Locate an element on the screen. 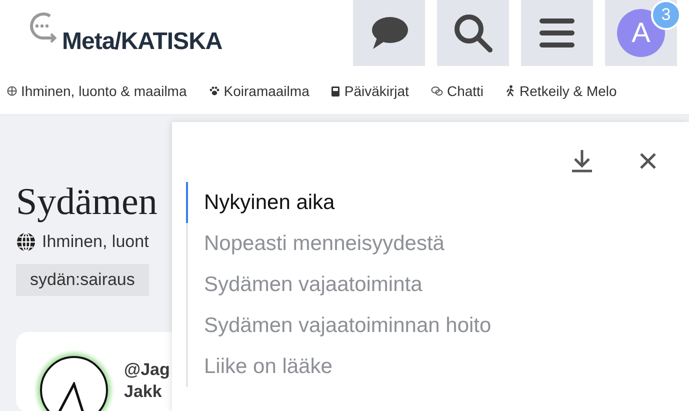  chat-bubbles-icon is located at coordinates (436, 91).